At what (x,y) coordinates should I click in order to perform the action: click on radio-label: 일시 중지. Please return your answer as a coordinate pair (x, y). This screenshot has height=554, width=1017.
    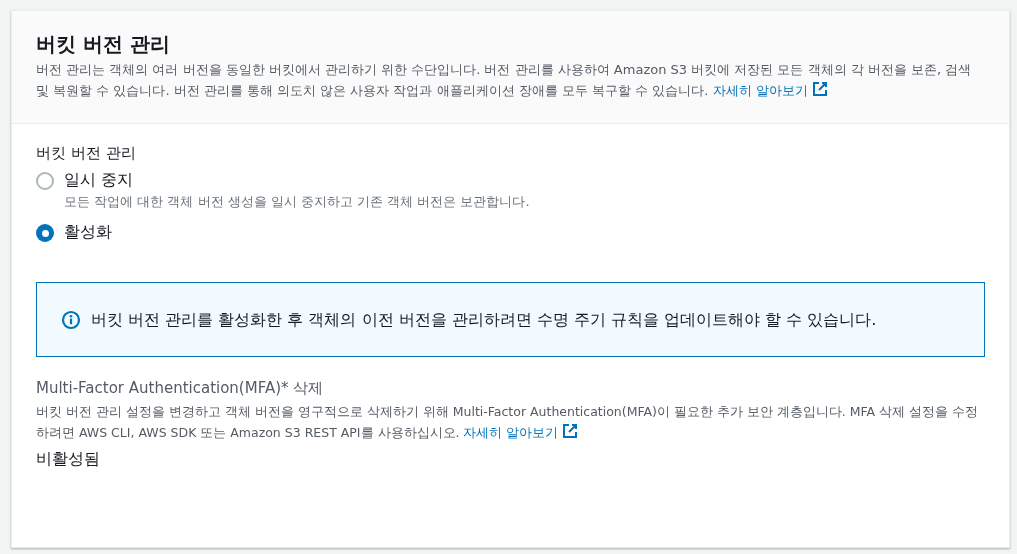
    Looking at the image, I should click on (297, 180).